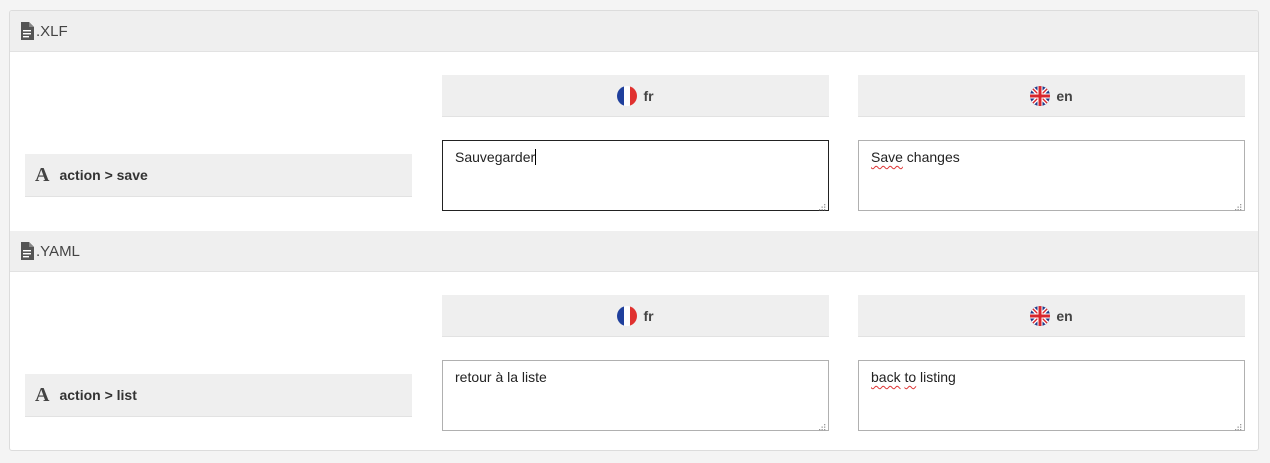  I want to click on text-caret, so click(536, 157).